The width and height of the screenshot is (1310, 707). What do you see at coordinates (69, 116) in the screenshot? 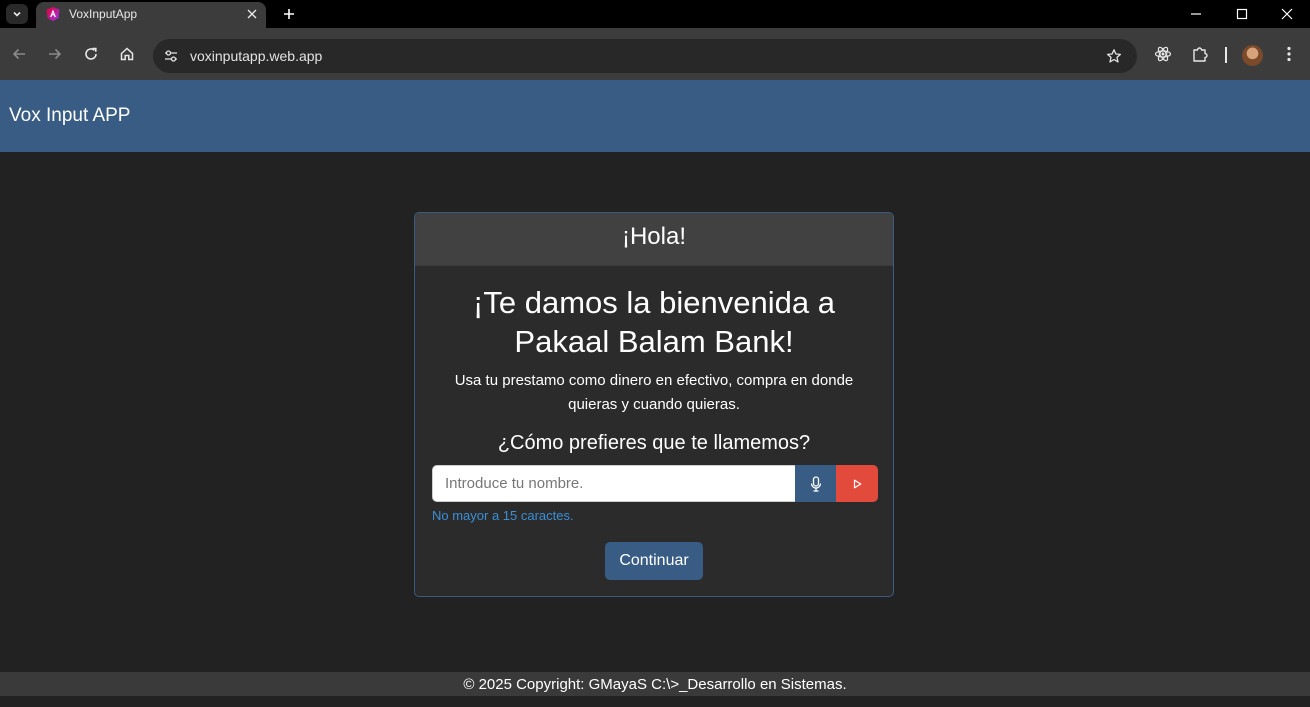
I see `app-title: Vox Input APP` at bounding box center [69, 116].